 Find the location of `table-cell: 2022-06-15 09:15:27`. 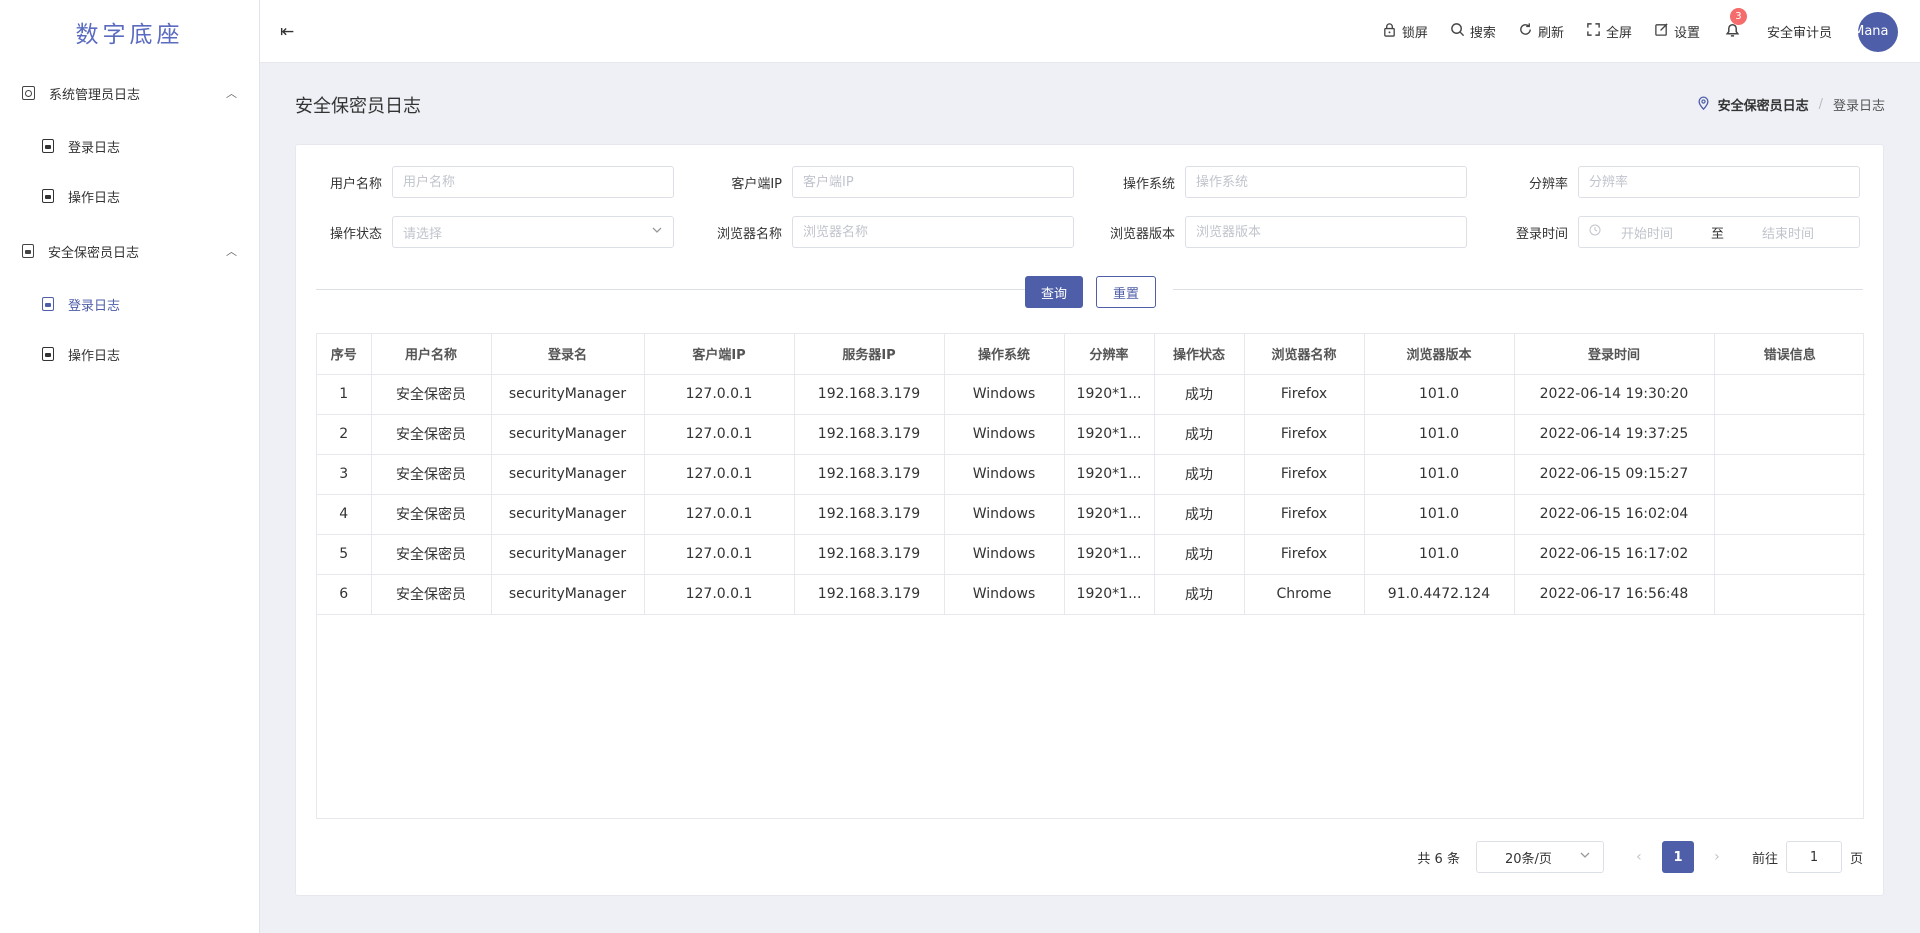

table-cell: 2022-06-15 09:15:27 is located at coordinates (1614, 474).